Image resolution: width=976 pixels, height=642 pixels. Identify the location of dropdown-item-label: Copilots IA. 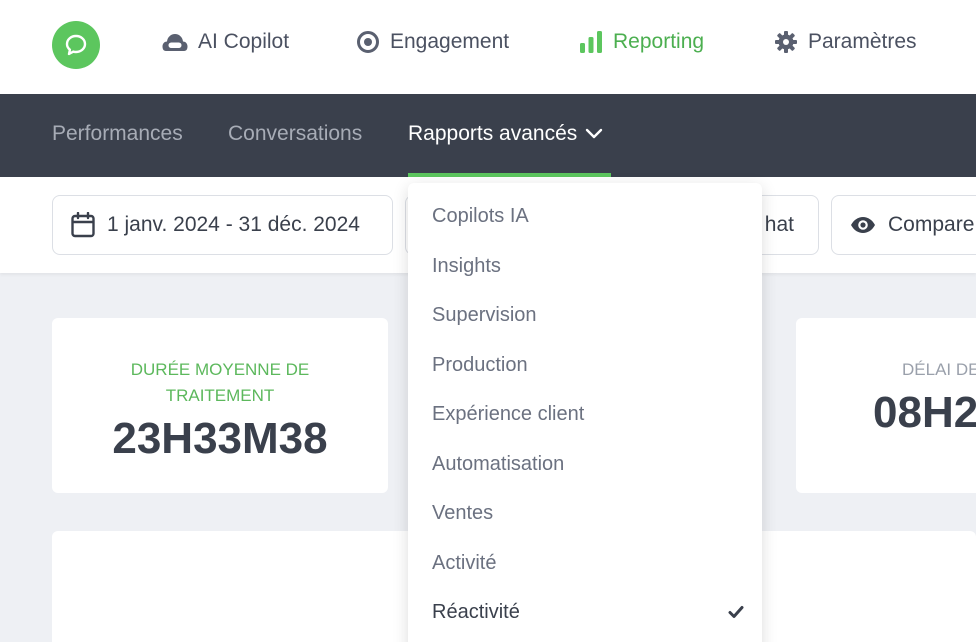
(480, 215).